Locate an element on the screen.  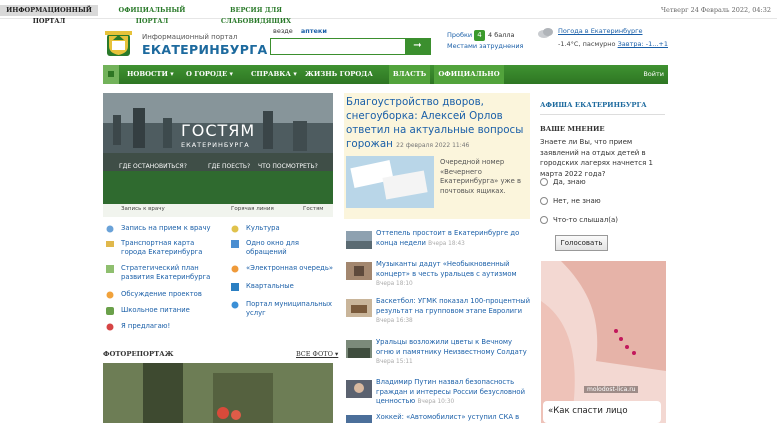
service-transport-card: Транспортная карта города Екатеринбурга is located at coordinates (171, 248).